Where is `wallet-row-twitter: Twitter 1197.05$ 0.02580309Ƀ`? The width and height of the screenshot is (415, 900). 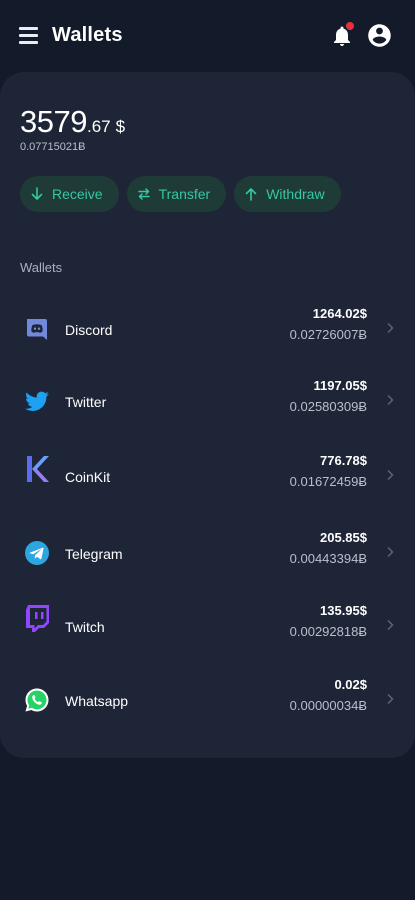
wallet-row-twitter: Twitter 1197.05$ 0.02580309Ƀ is located at coordinates (207, 404).